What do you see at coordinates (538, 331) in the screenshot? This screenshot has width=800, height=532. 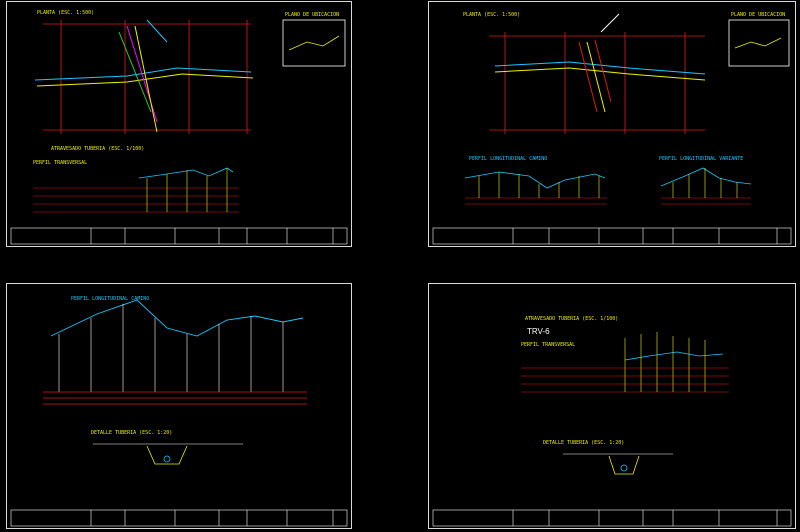 I see `trv-label: TRV-6` at bounding box center [538, 331].